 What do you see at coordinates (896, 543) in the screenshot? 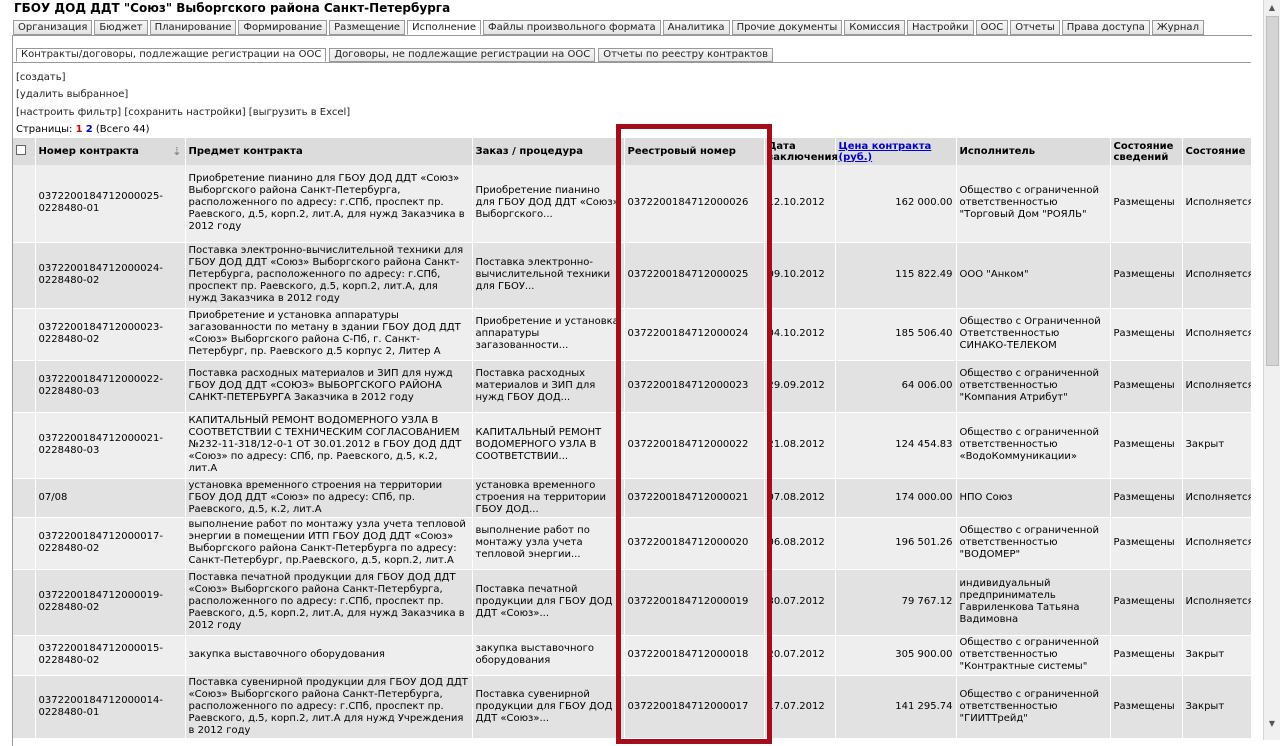
I see `contract-price: 196 501.26` at bounding box center [896, 543].